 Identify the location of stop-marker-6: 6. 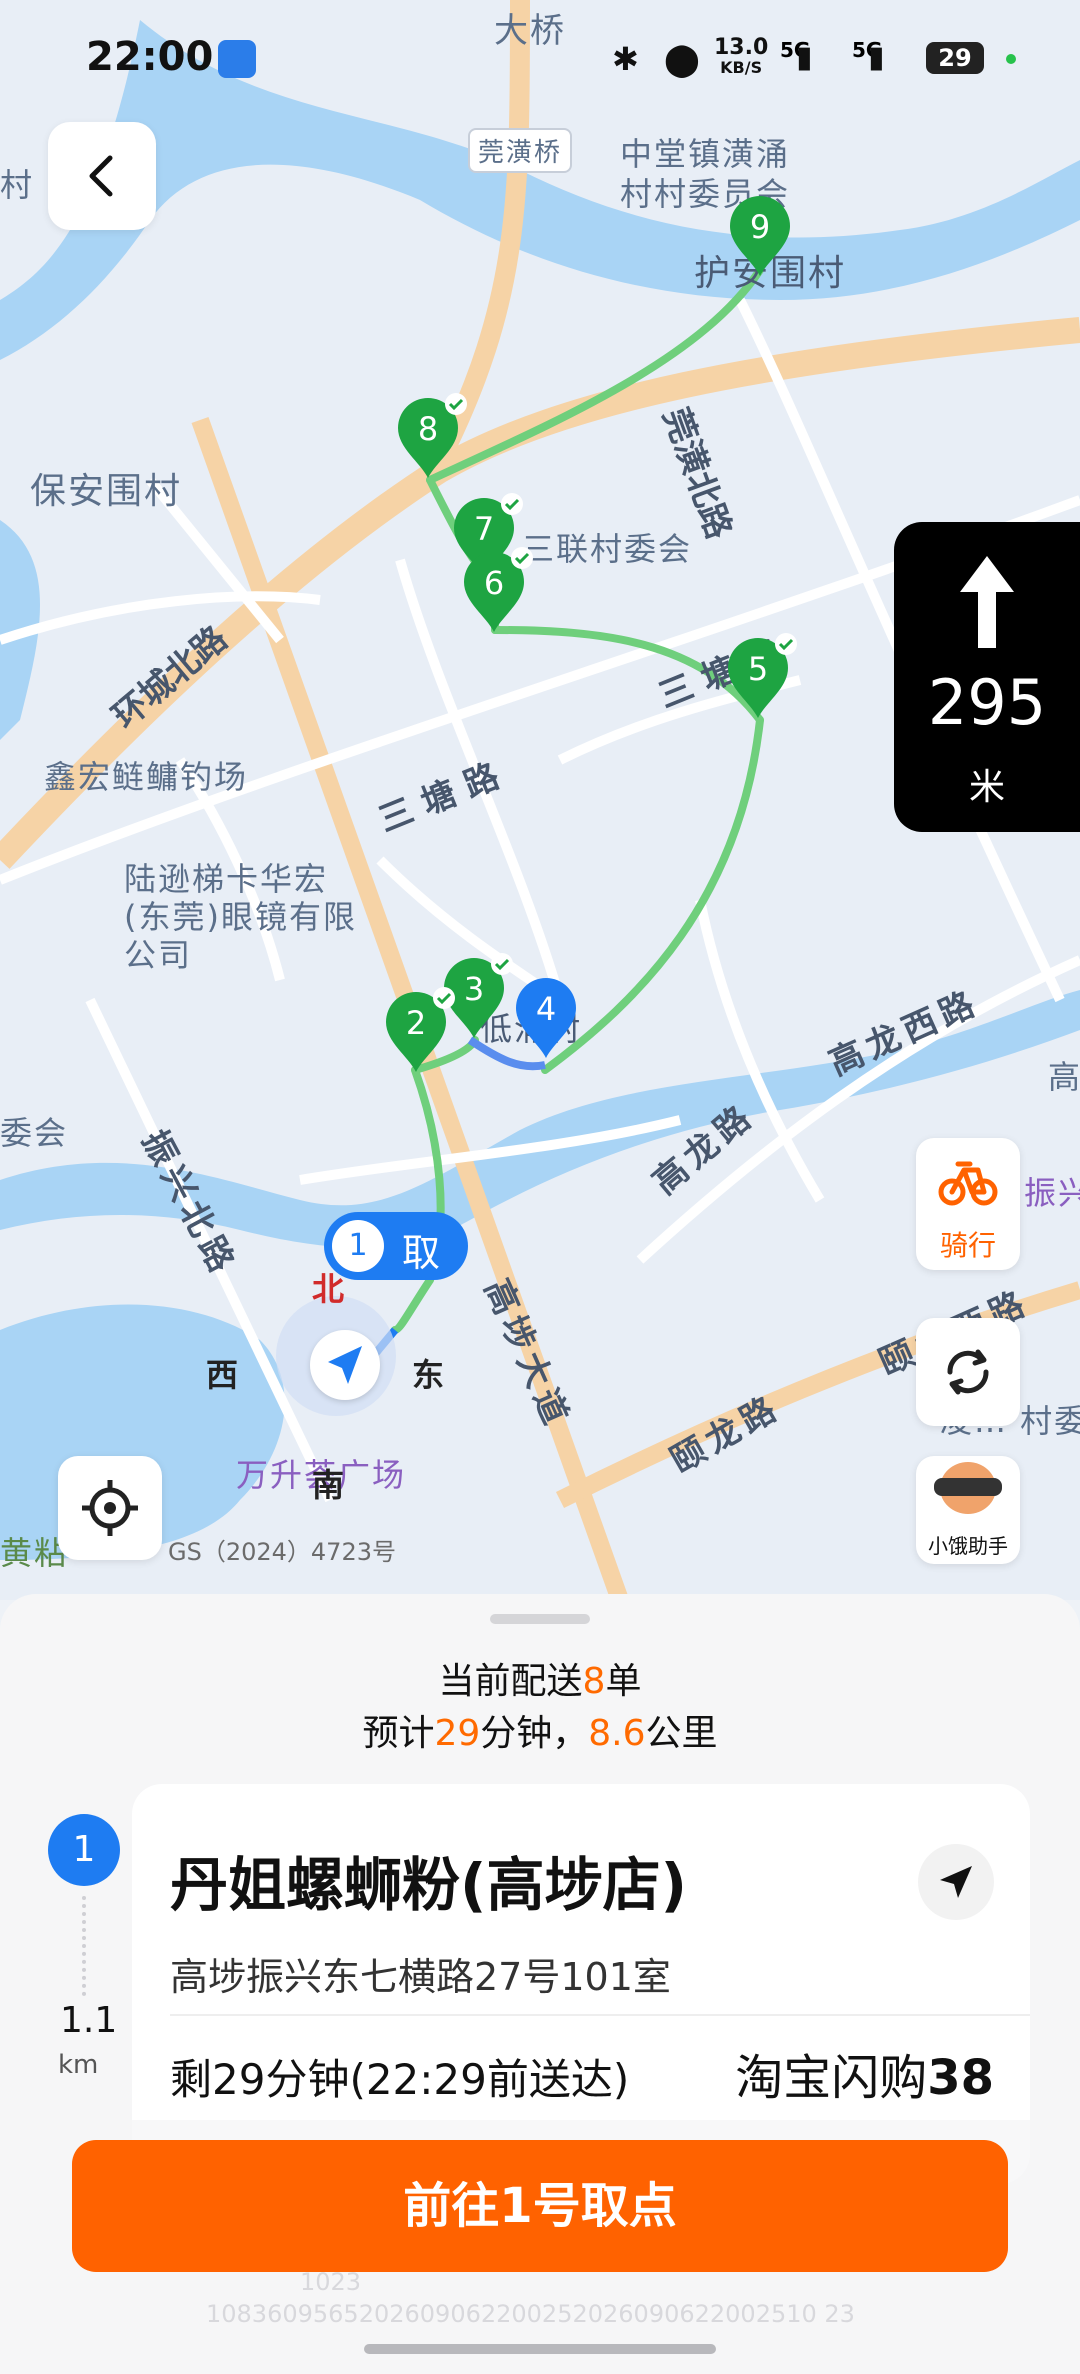
(499, 592).